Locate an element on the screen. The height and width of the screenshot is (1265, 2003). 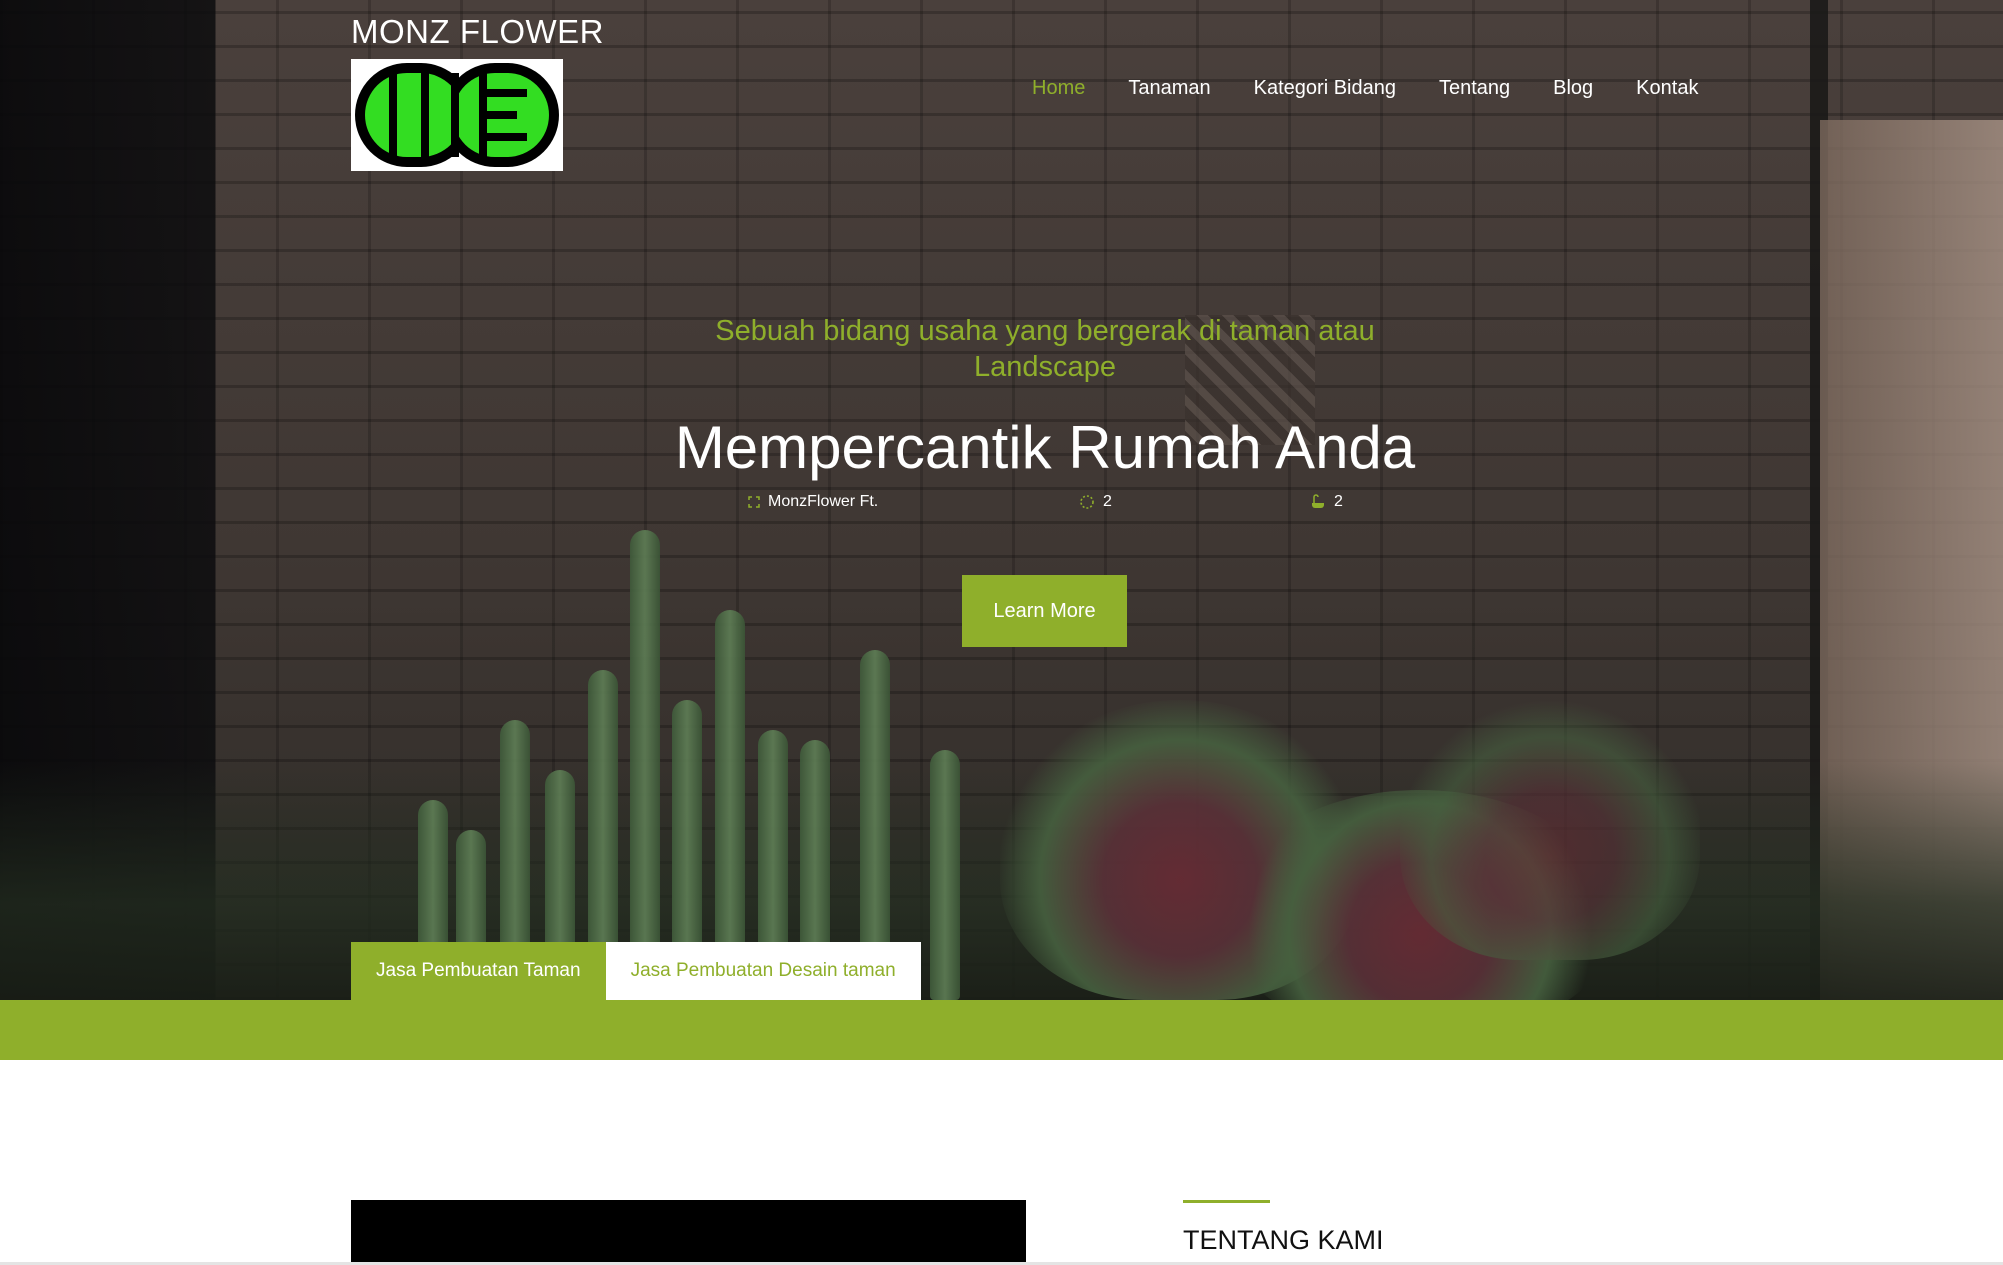
learn-more-button: Learn More is located at coordinates (1044, 611).